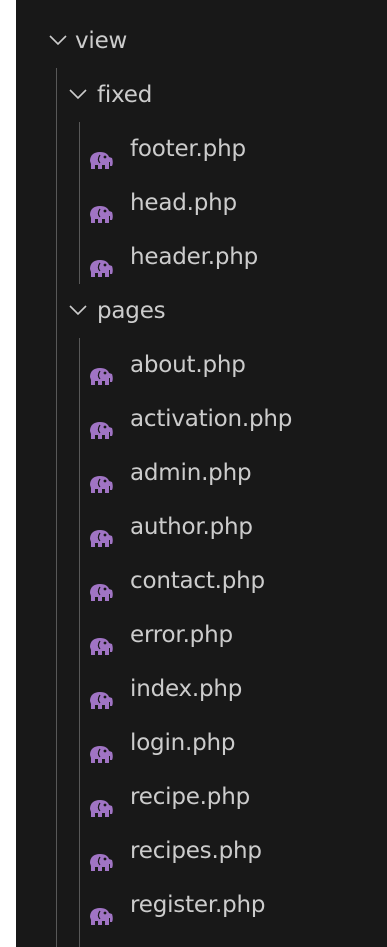 The height and width of the screenshot is (947, 387). What do you see at coordinates (196, 851) in the screenshot?
I see `file-label: recipes.php` at bounding box center [196, 851].